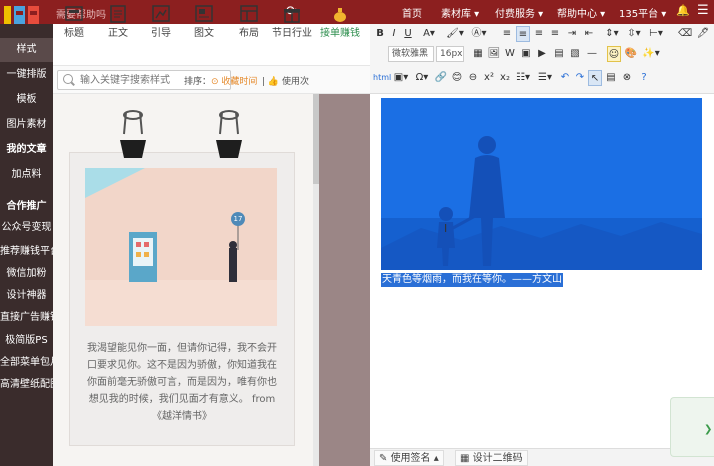 The width and height of the screenshot is (714, 466). What do you see at coordinates (642, 12) in the screenshot?
I see `nav-platform: 135平台 ▾` at bounding box center [642, 12].